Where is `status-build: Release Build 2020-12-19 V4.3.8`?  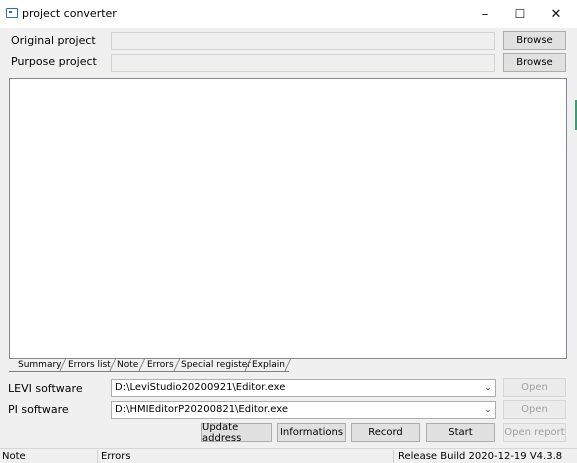 status-build: Release Build 2020-12-19 V4.3.8 is located at coordinates (480, 456).